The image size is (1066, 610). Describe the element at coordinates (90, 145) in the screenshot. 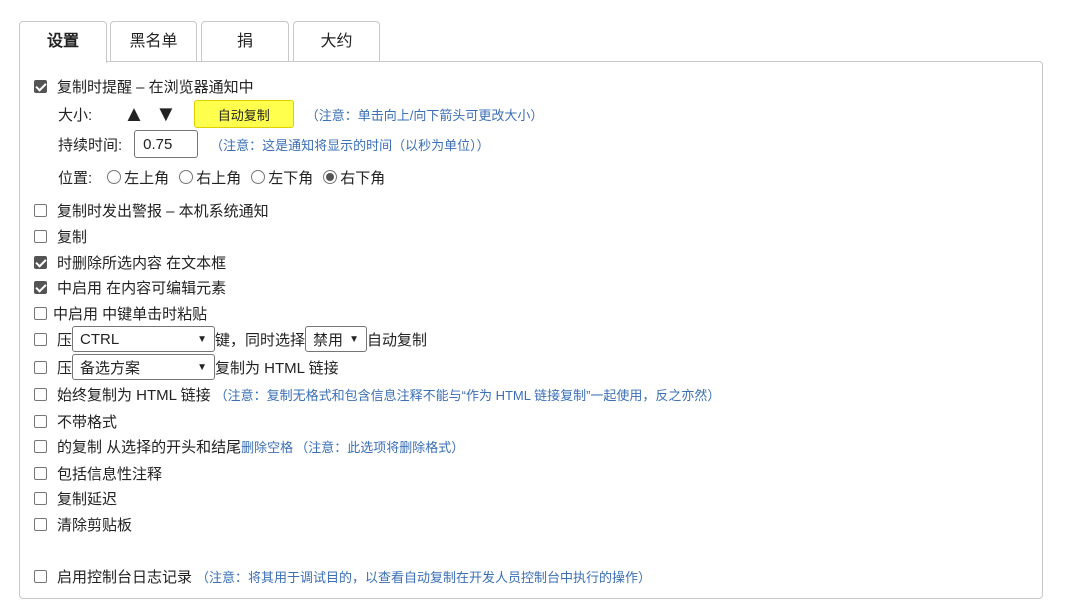

I see `duration-label: 持续时间:` at that location.